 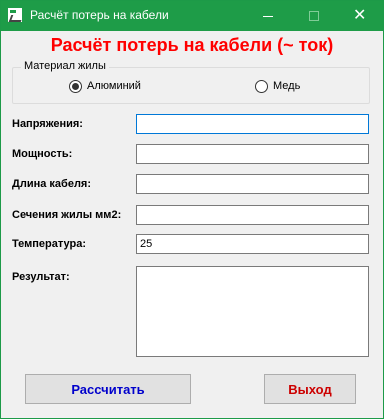 I want to click on maximize-button, so click(x=314, y=16).